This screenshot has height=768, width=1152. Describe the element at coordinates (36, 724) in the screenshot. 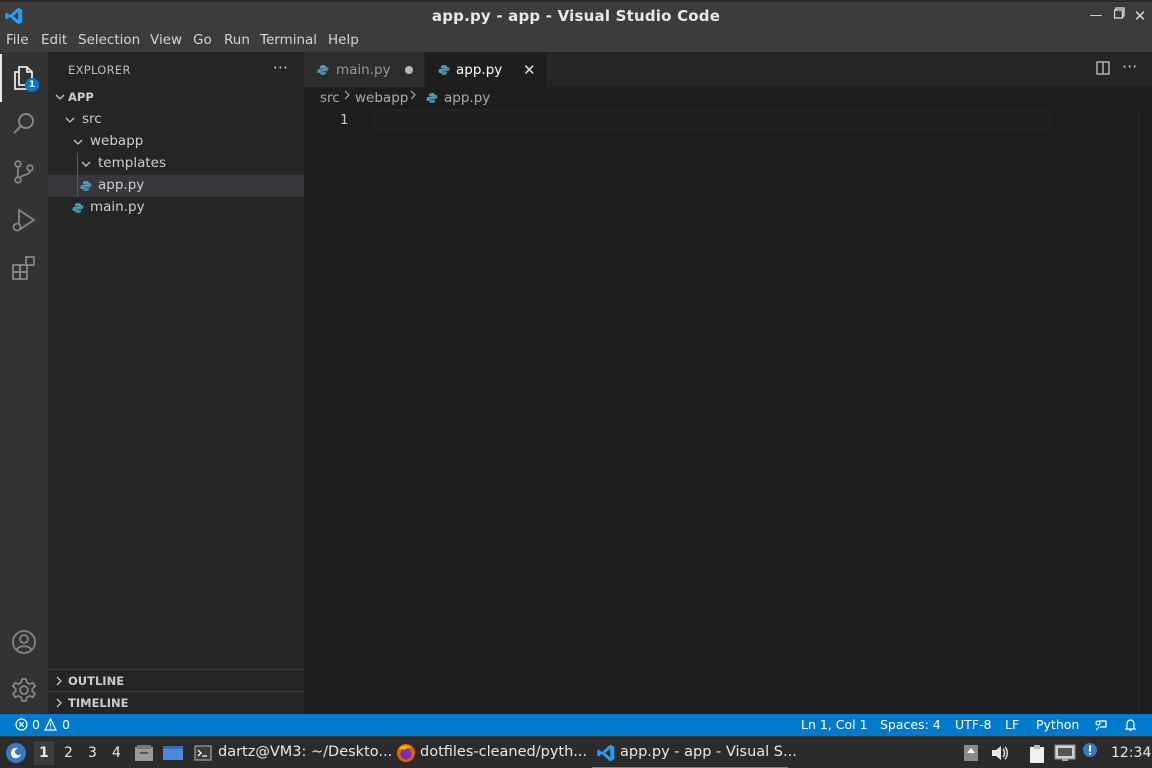

I see `error-count: 0` at that location.